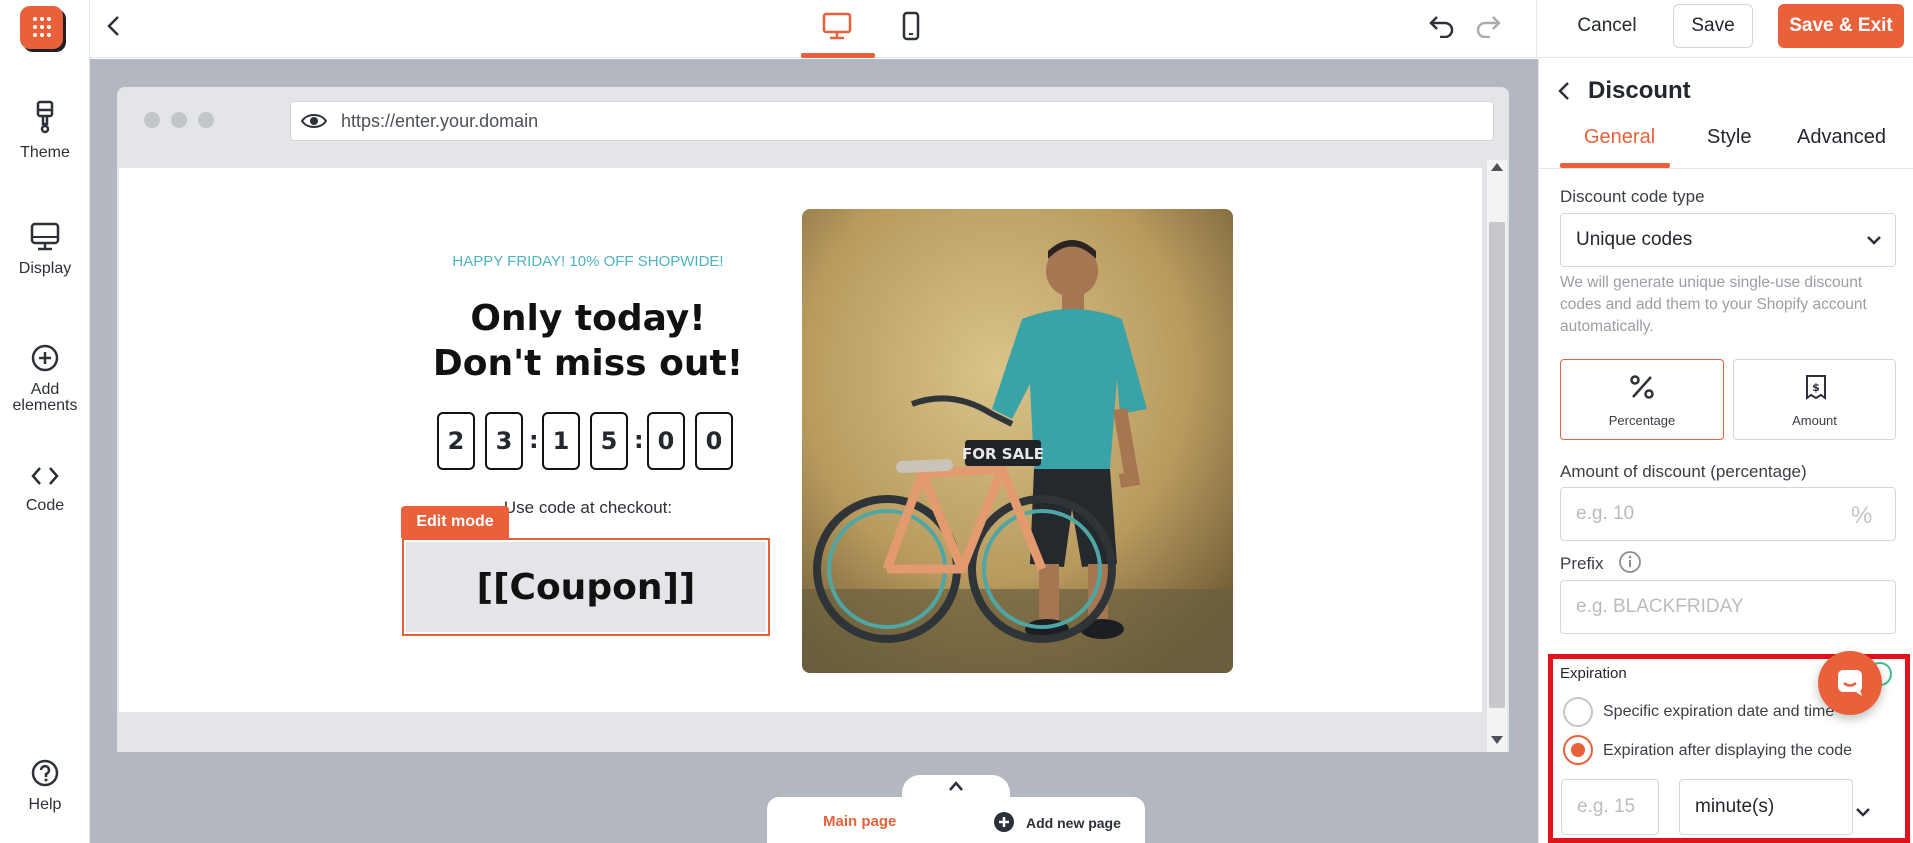 The height and width of the screenshot is (843, 1913). Describe the element at coordinates (440, 120) in the screenshot. I see `url-text: https://enter.your.domain` at that location.